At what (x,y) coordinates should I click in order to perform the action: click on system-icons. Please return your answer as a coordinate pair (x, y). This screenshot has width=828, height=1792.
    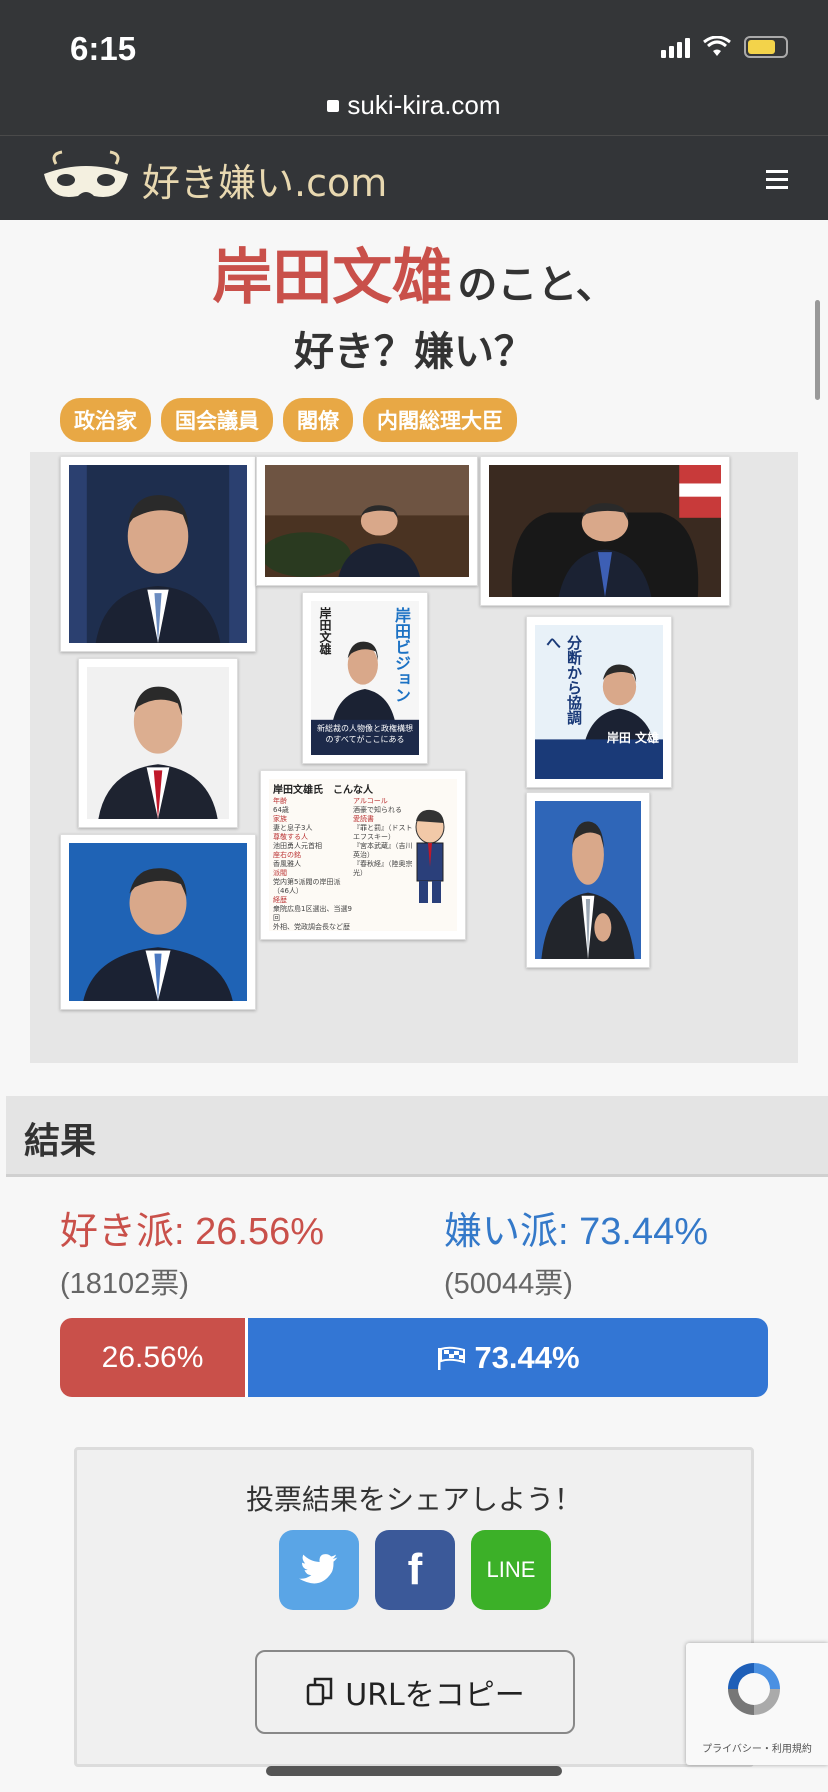
    Looking at the image, I should click on (724, 47).